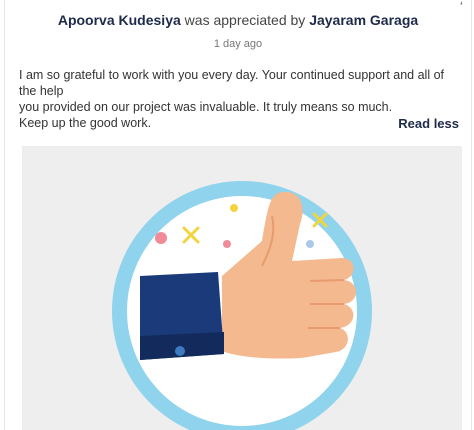  What do you see at coordinates (428, 123) in the screenshot?
I see `read-less-link: Read less` at bounding box center [428, 123].